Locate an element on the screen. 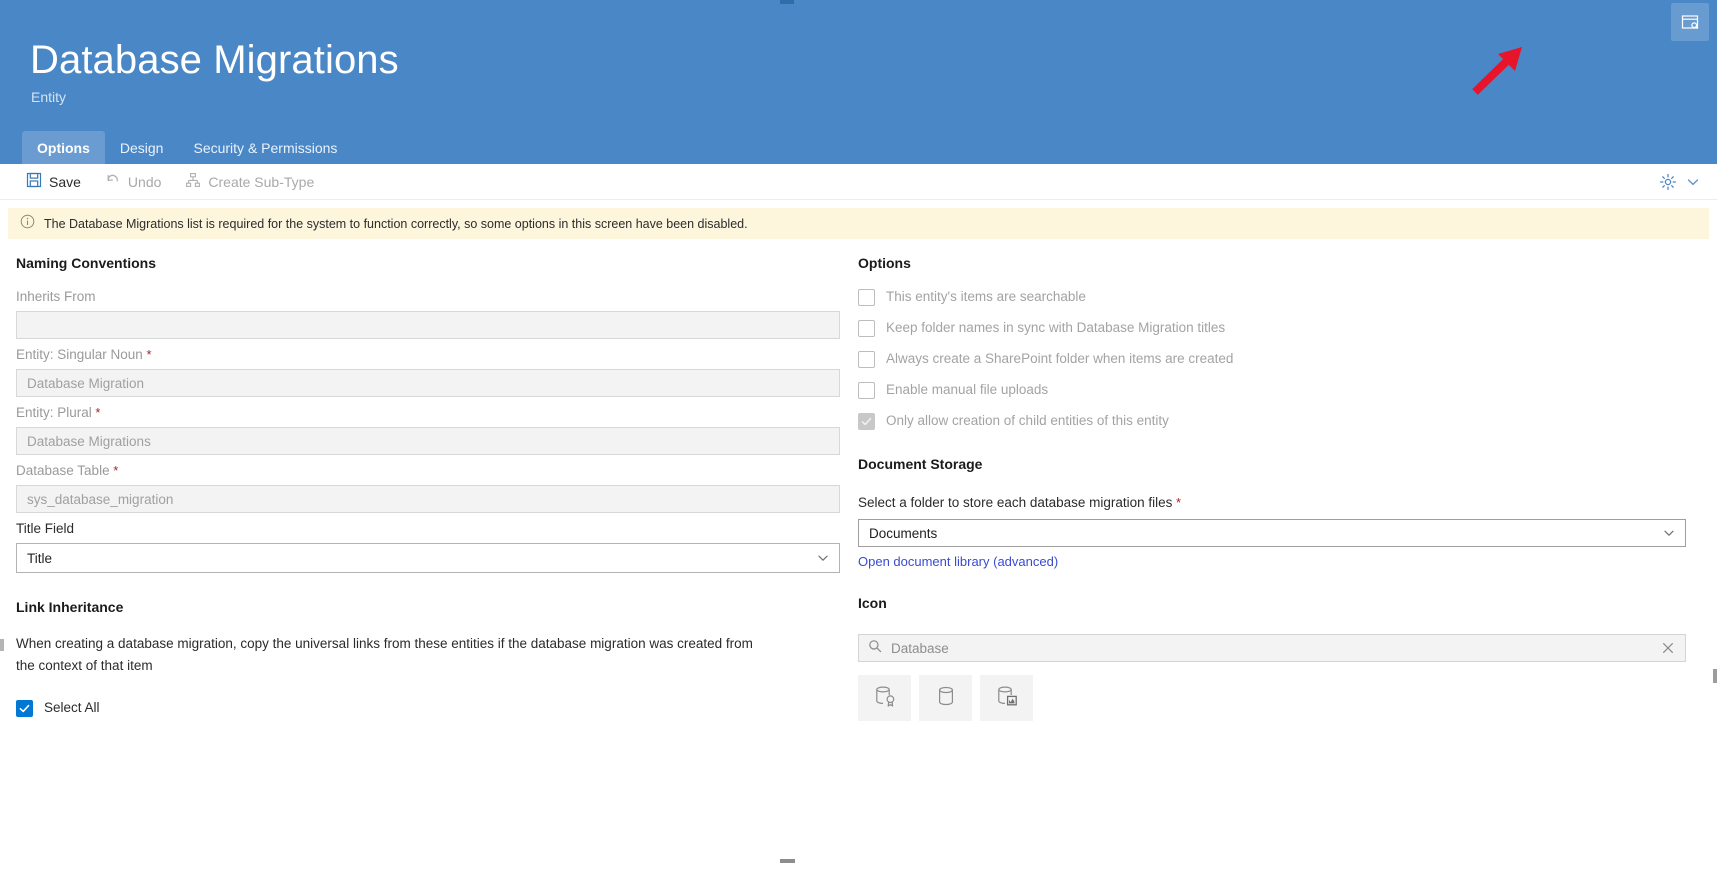 The height and width of the screenshot is (886, 1717). top-divider-tick is located at coordinates (787, 2).